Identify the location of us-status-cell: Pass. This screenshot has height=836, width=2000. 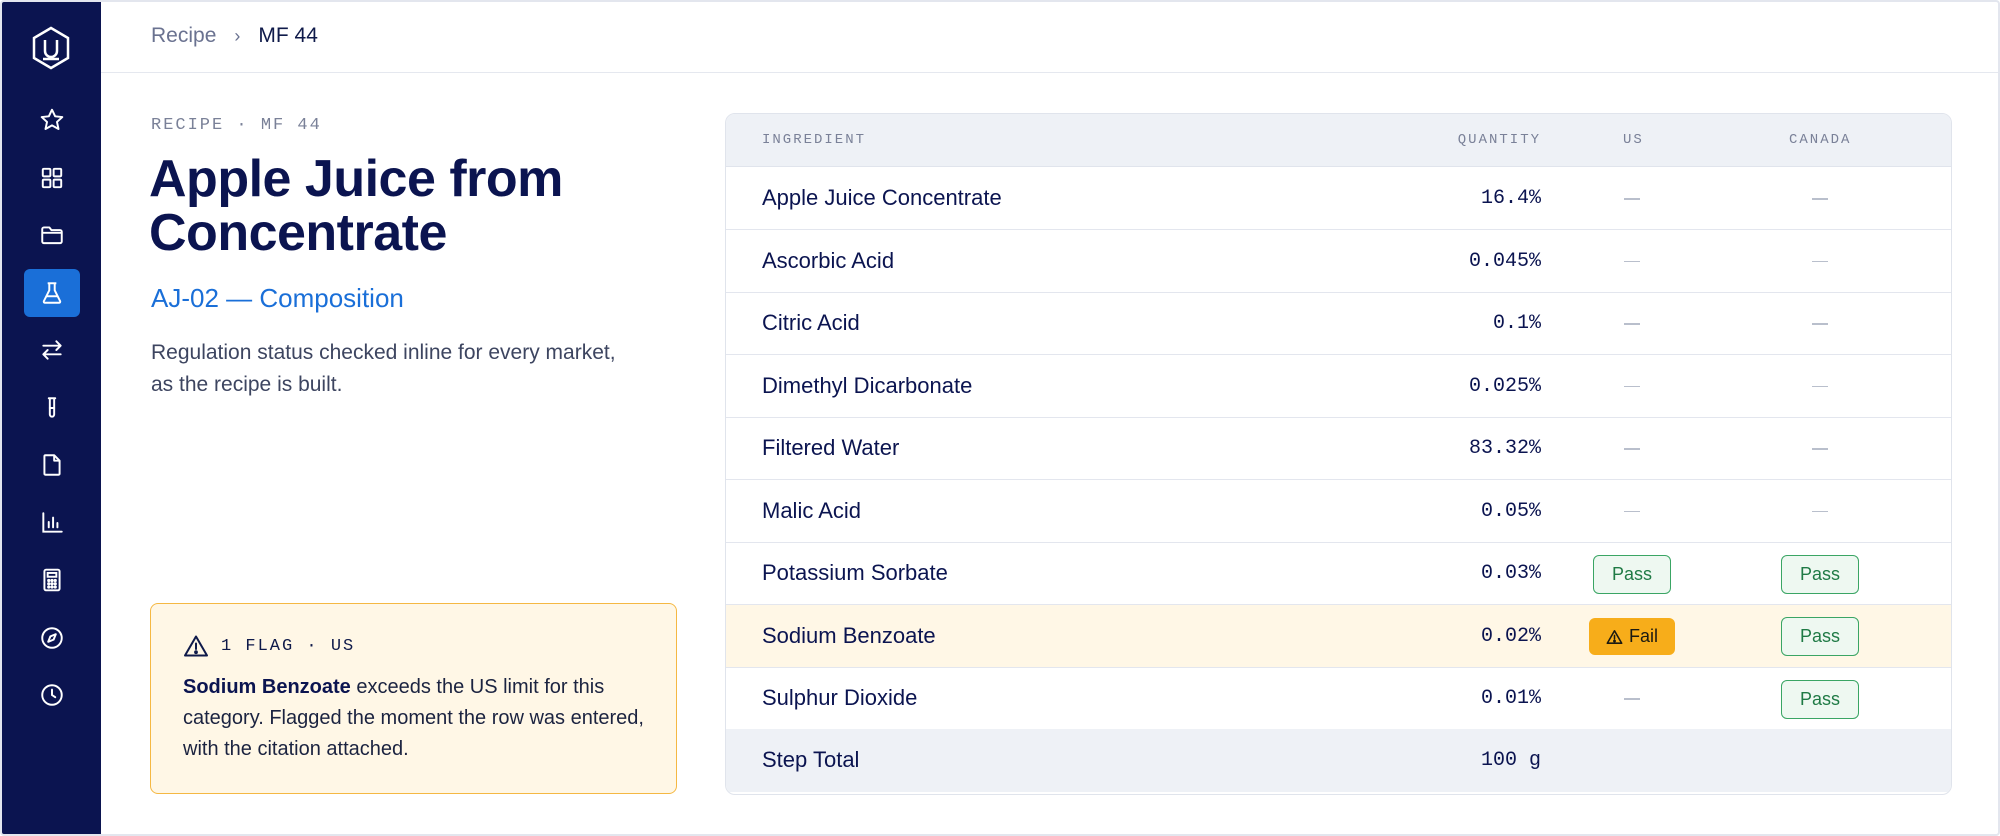
(1632, 574).